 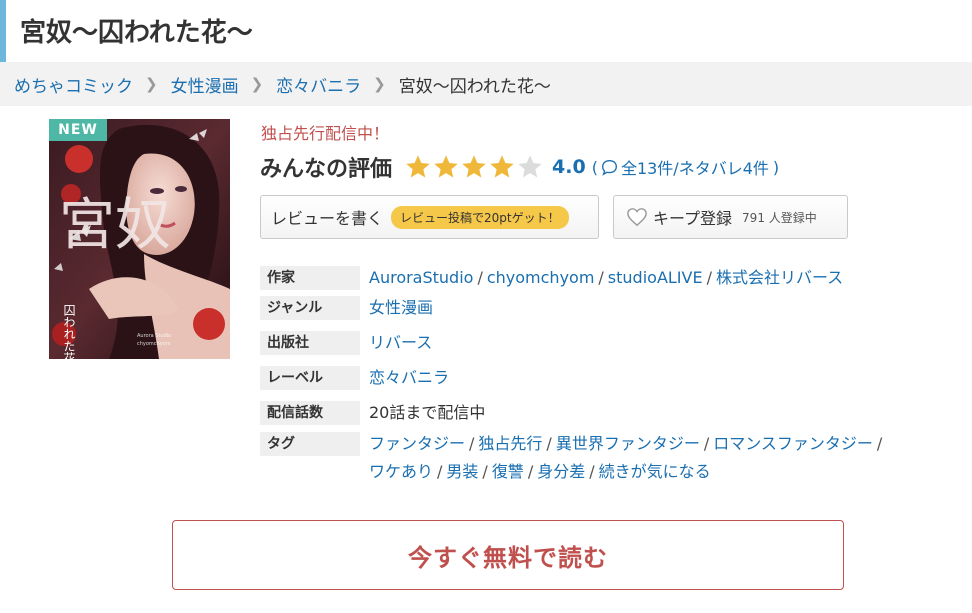 I want to click on label-link: 恋々バニラ, so click(x=409, y=378).